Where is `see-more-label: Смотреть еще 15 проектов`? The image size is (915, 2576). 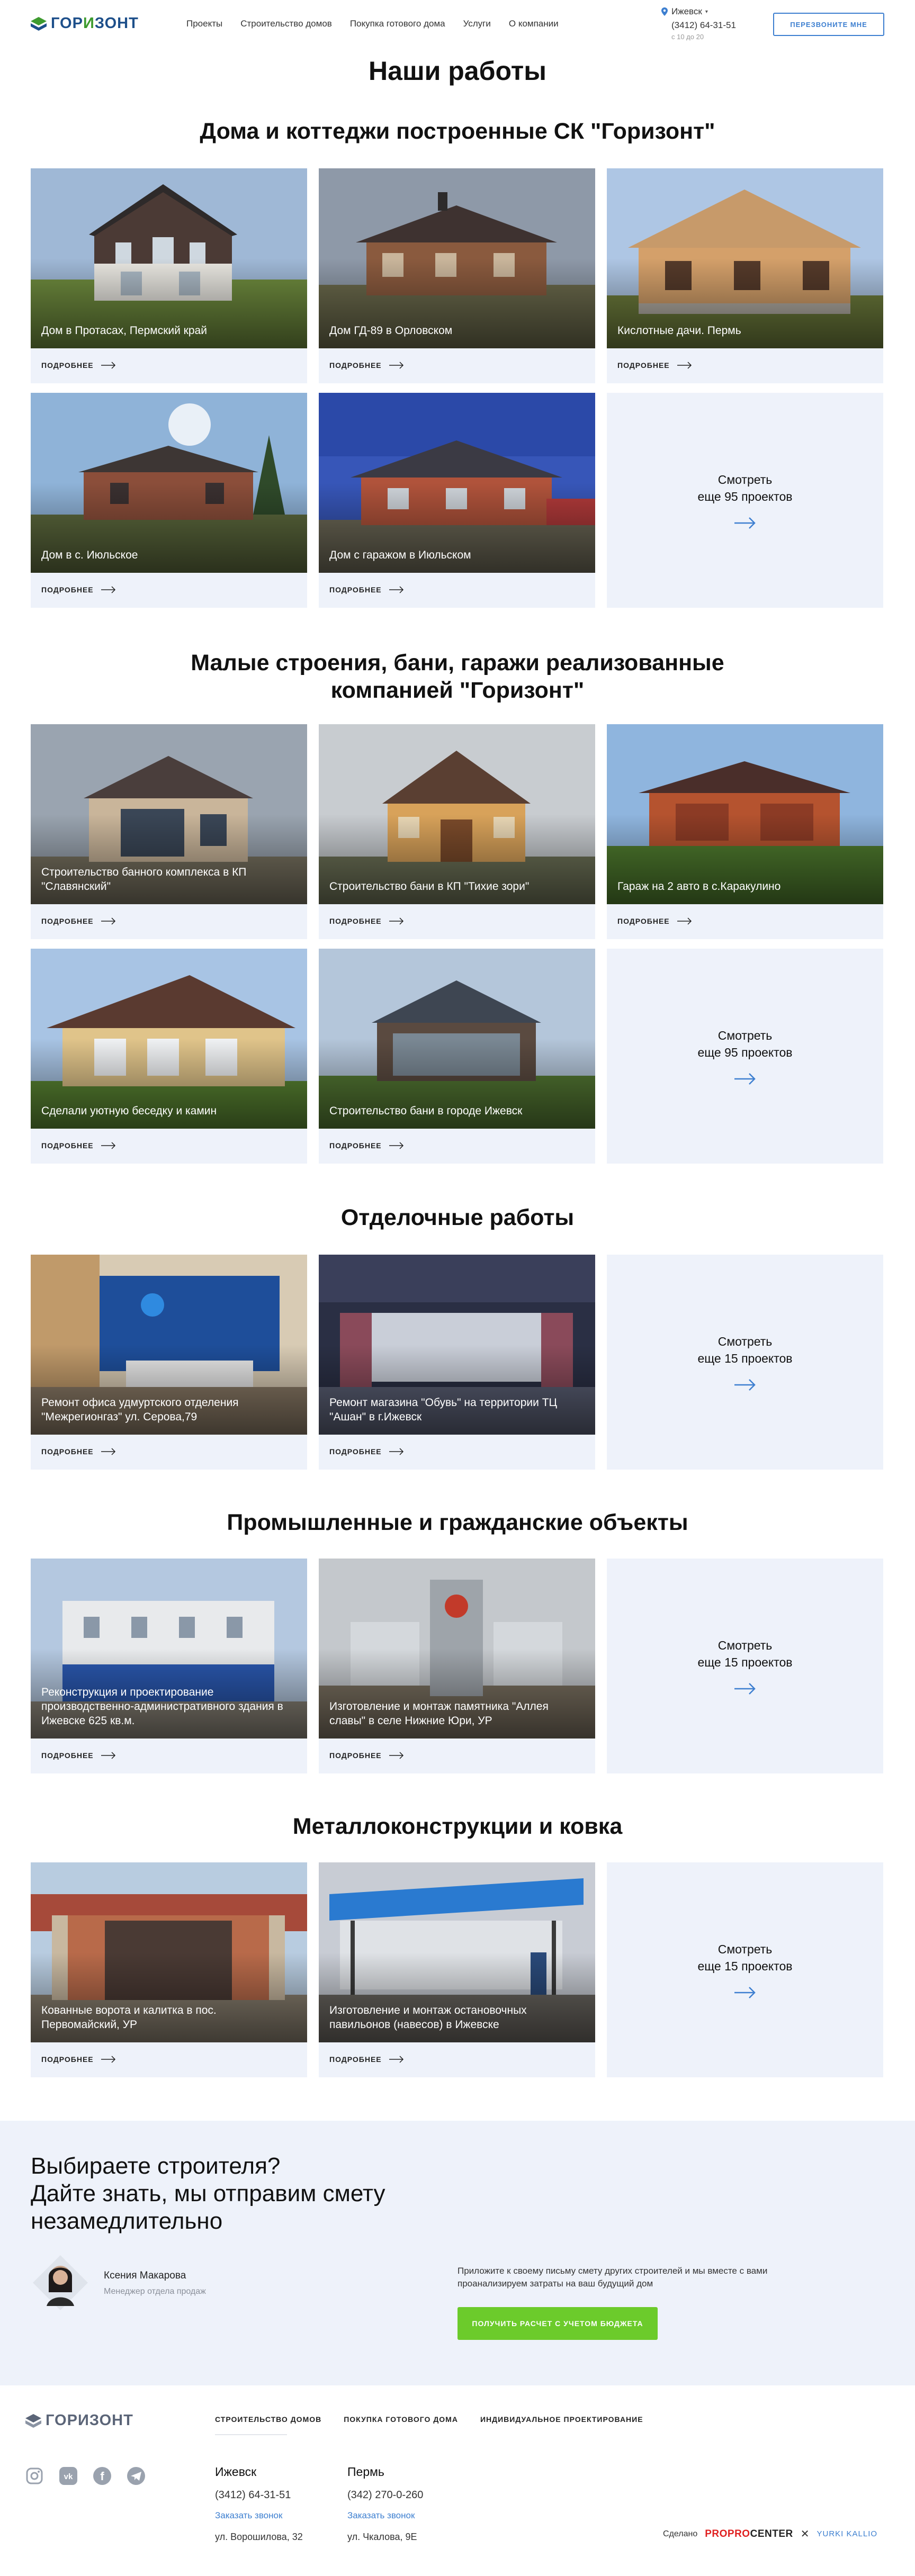 see-more-label: Смотреть еще 15 проектов is located at coordinates (745, 1958).